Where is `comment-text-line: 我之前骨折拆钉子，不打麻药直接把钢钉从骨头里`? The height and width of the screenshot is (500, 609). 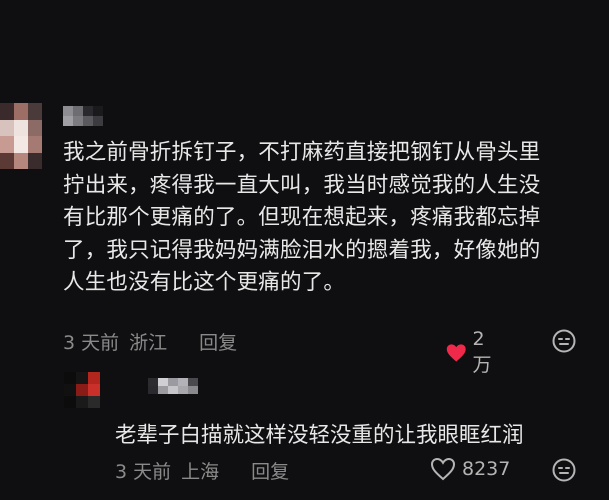 comment-text-line: 我之前骨折拆钉子，不打麻药直接把钢钉从骨头里 is located at coordinates (302, 152).